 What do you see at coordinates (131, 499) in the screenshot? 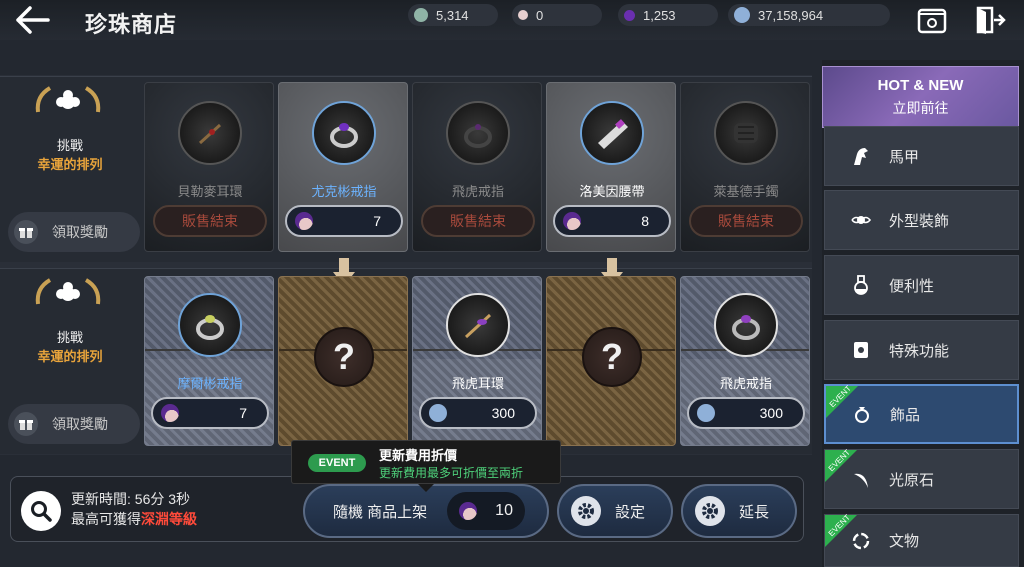
I see `refresh-time: 更新時間: 56分 3秒` at bounding box center [131, 499].